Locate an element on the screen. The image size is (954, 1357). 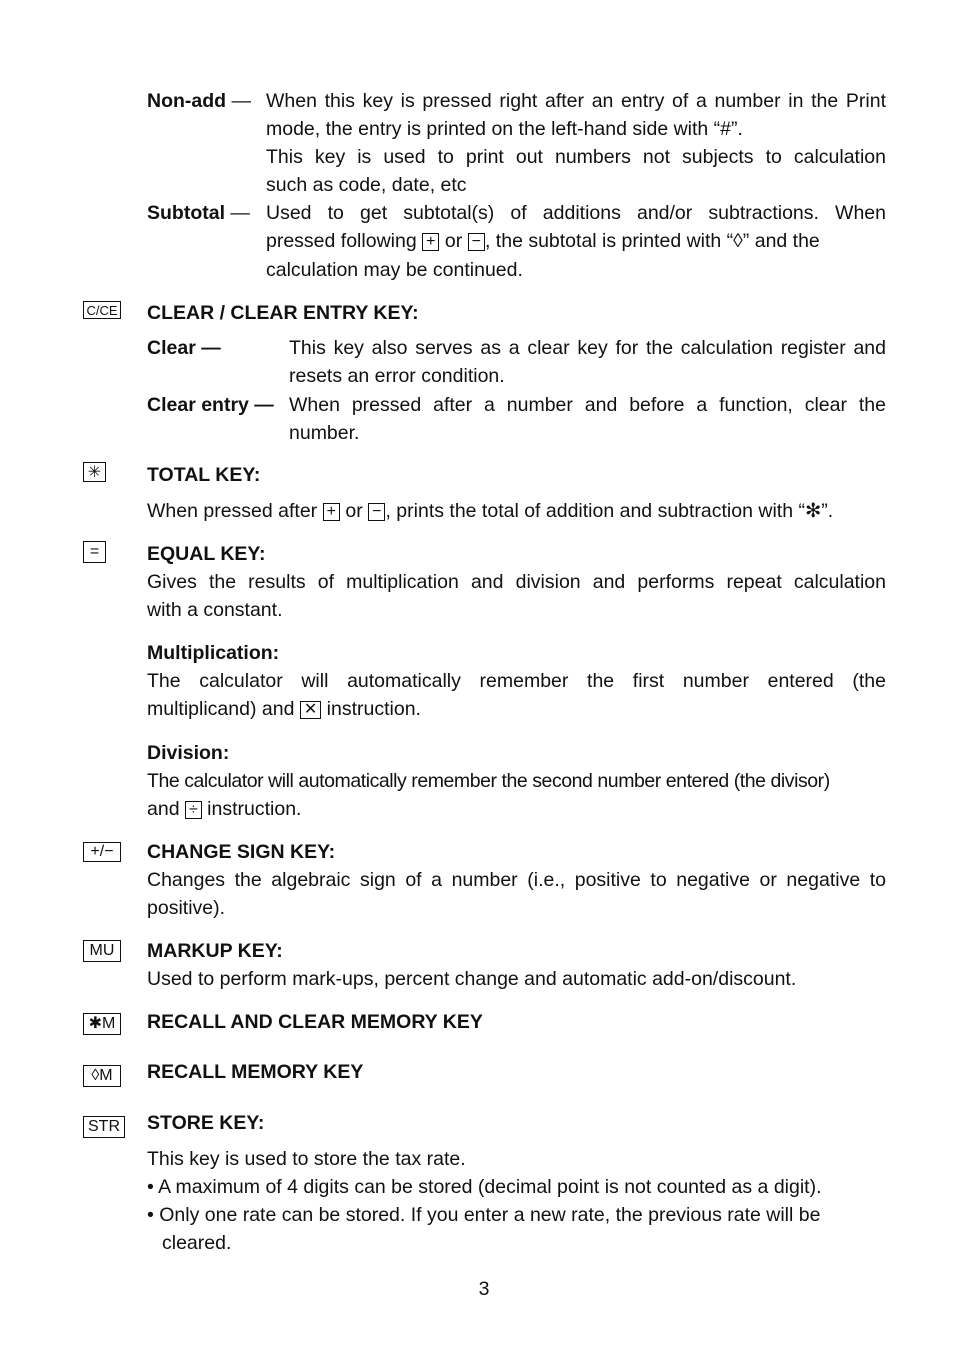
division-line-2: and ÷ instruction. is located at coordinates (224, 809).